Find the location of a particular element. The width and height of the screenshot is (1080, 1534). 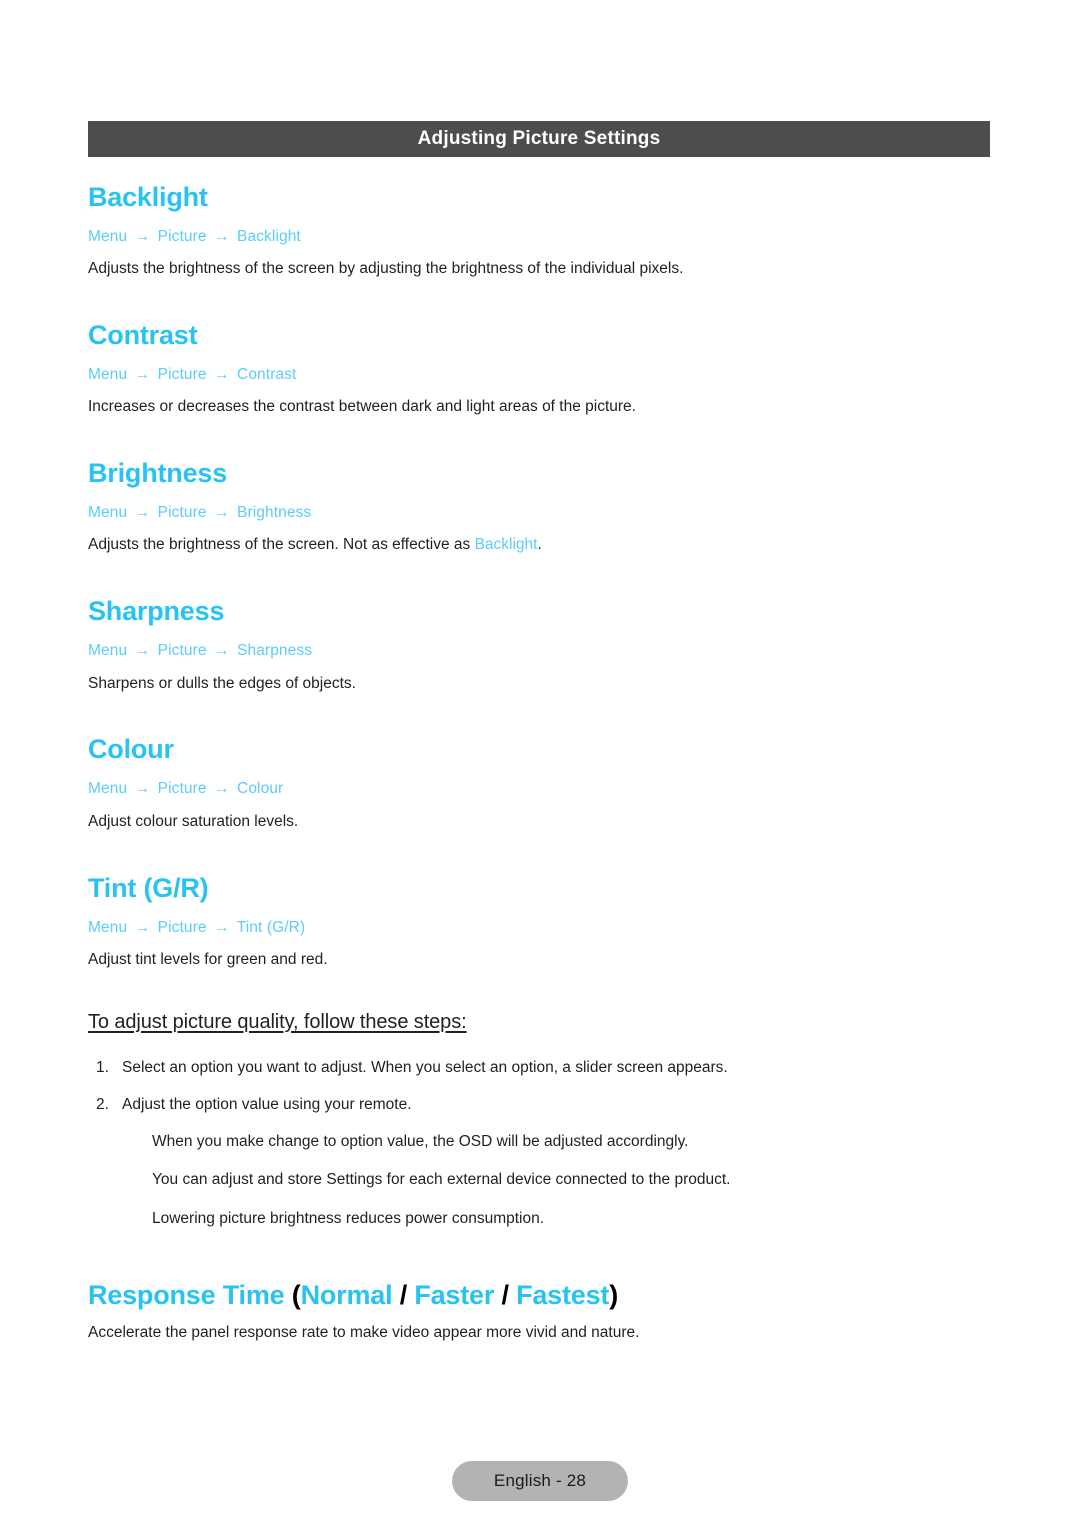

topic-description-colour: Adjust colour saturation levels. is located at coordinates (193, 821).